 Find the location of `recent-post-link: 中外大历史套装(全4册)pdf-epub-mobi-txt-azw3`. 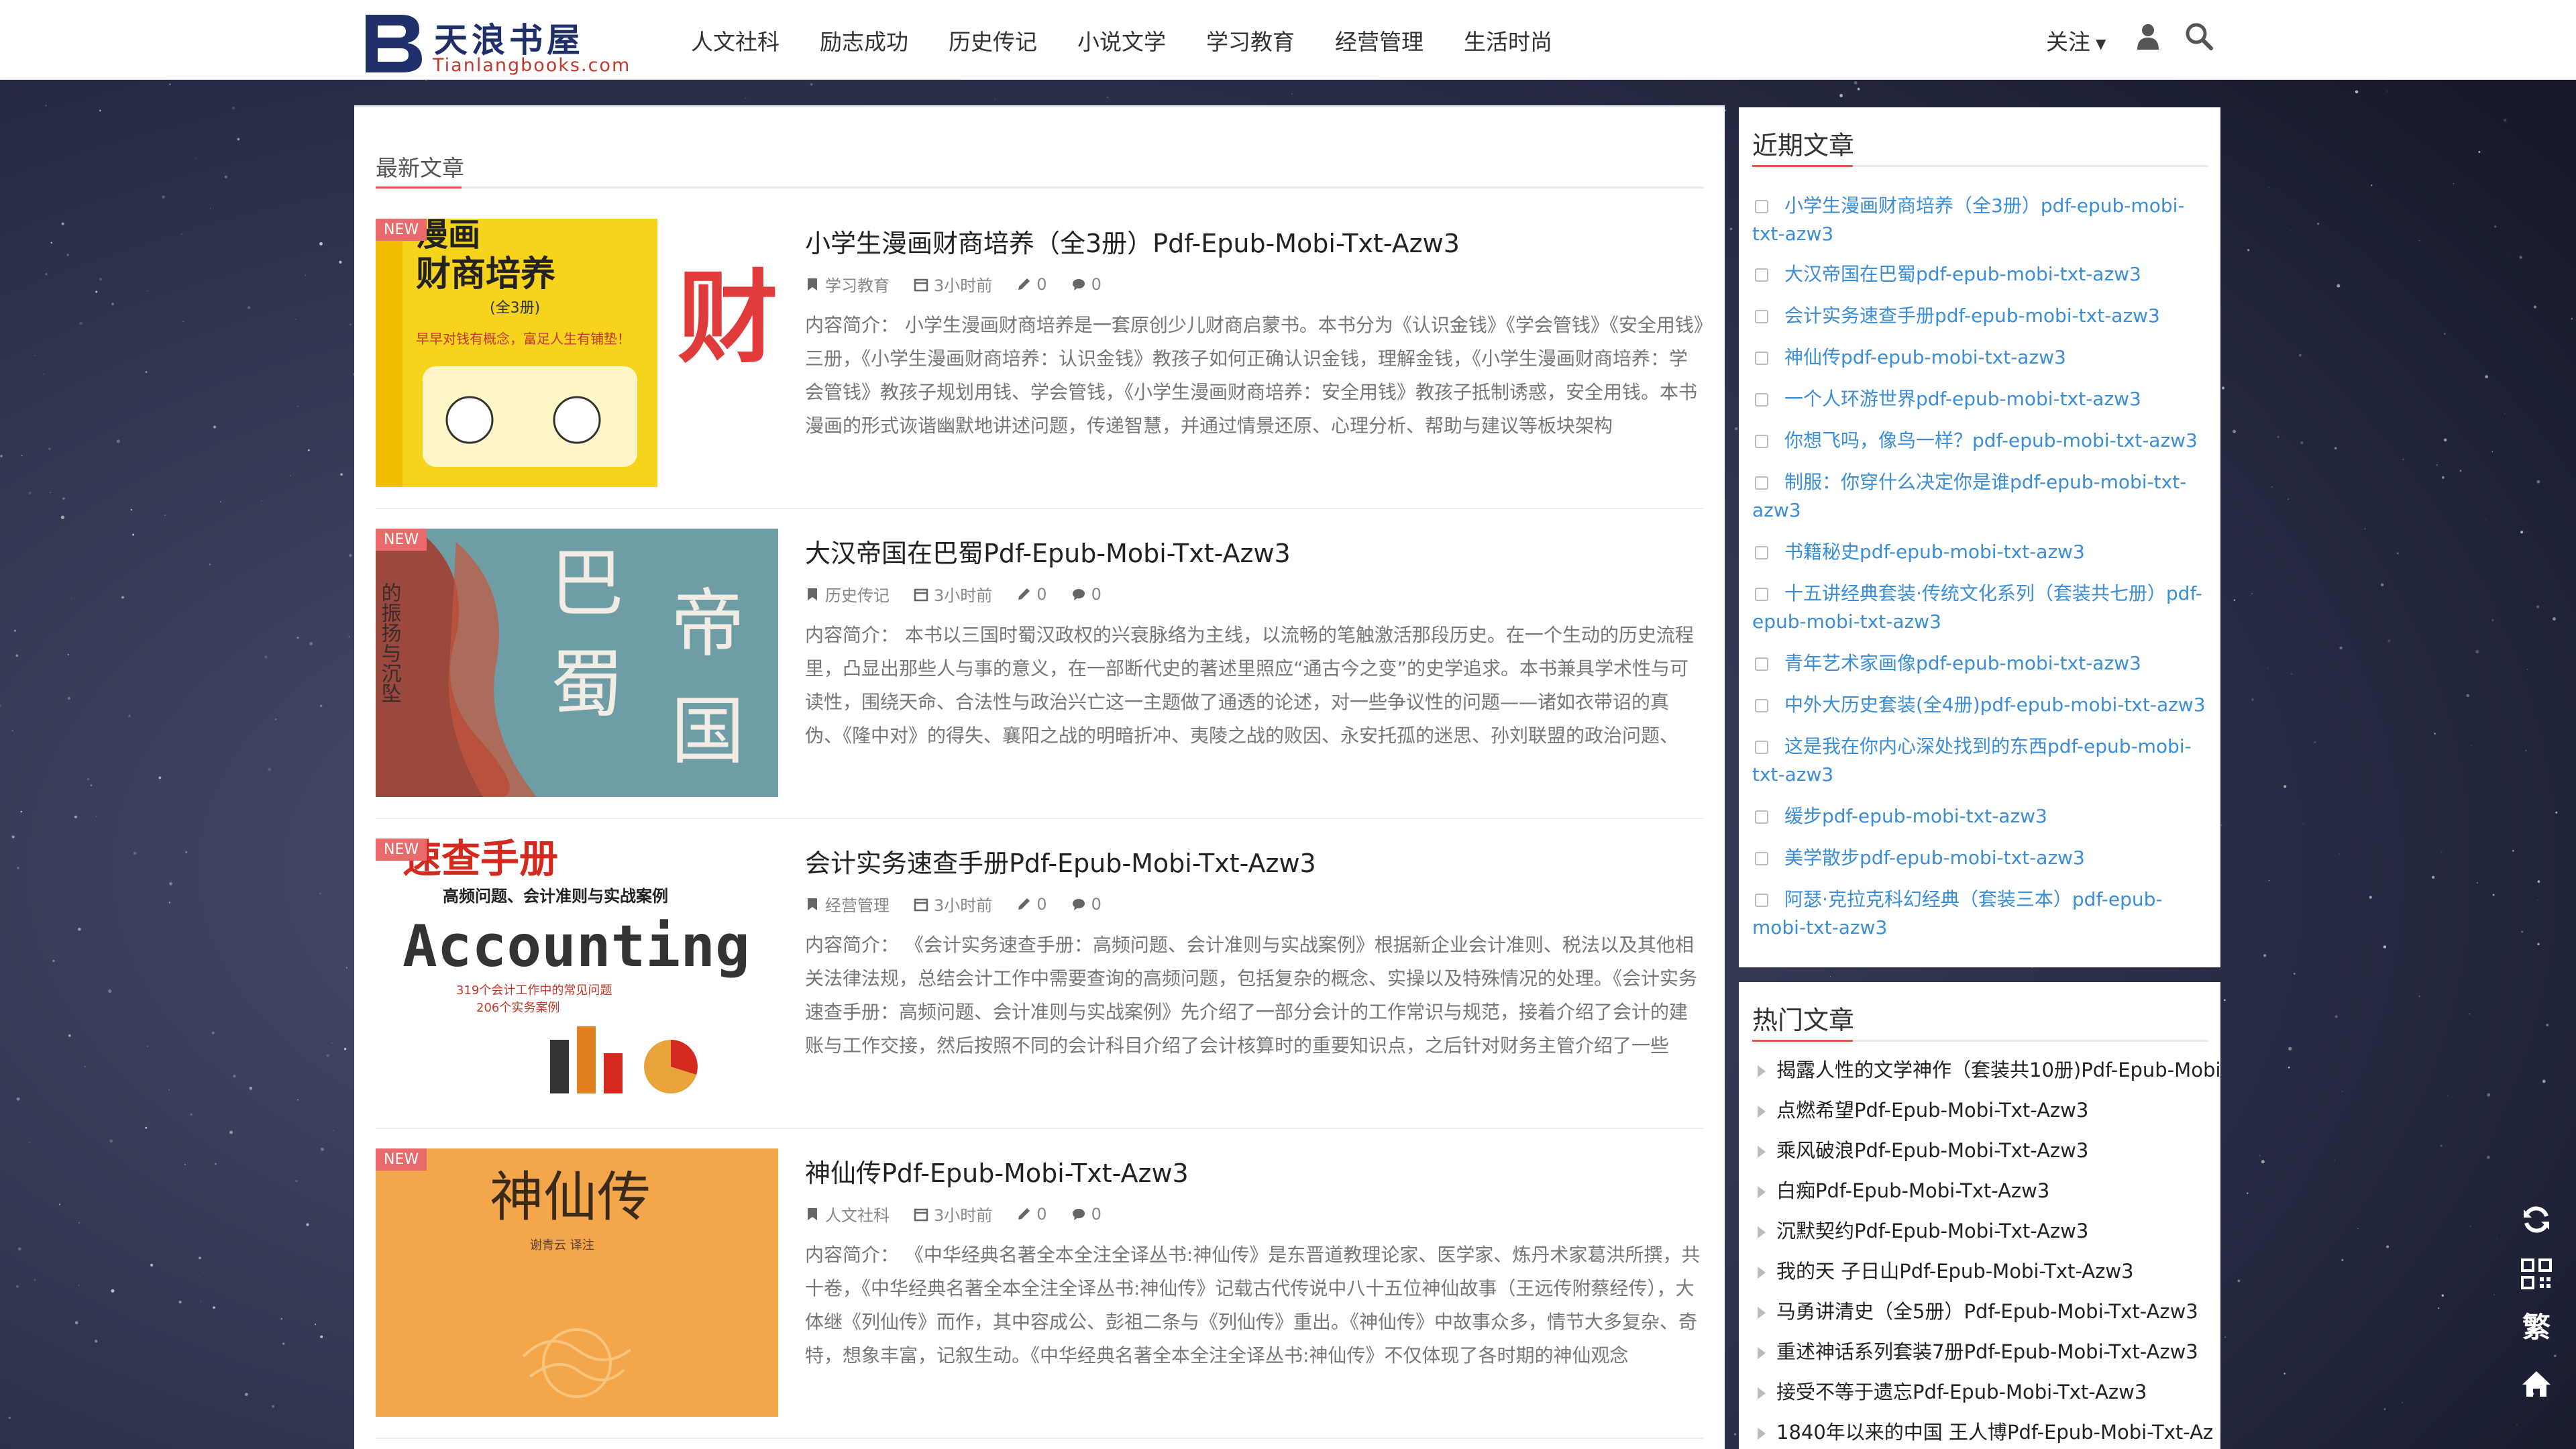

recent-post-link: 中外大历史套装(全4册)pdf-epub-mobi-txt-azw3 is located at coordinates (1983, 705).